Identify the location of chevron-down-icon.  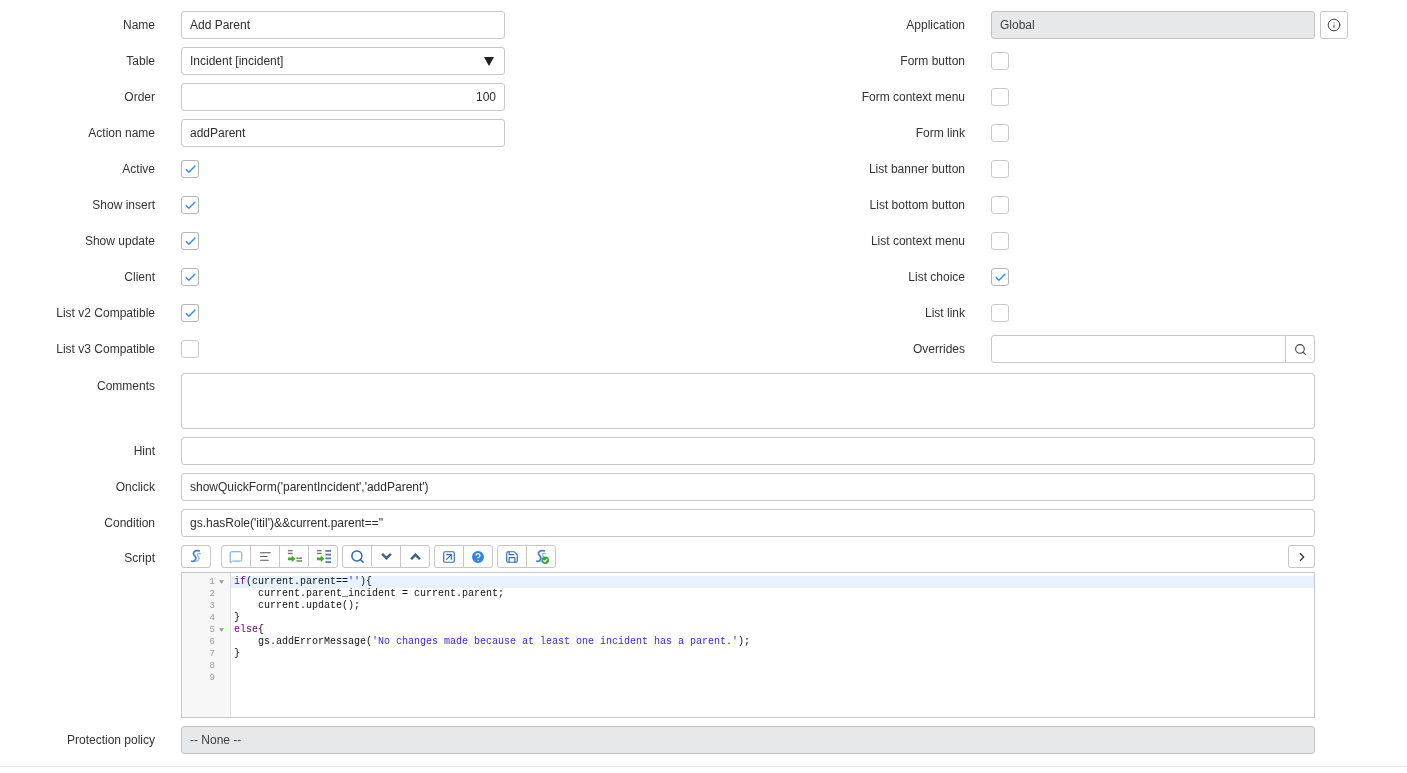
(386, 556).